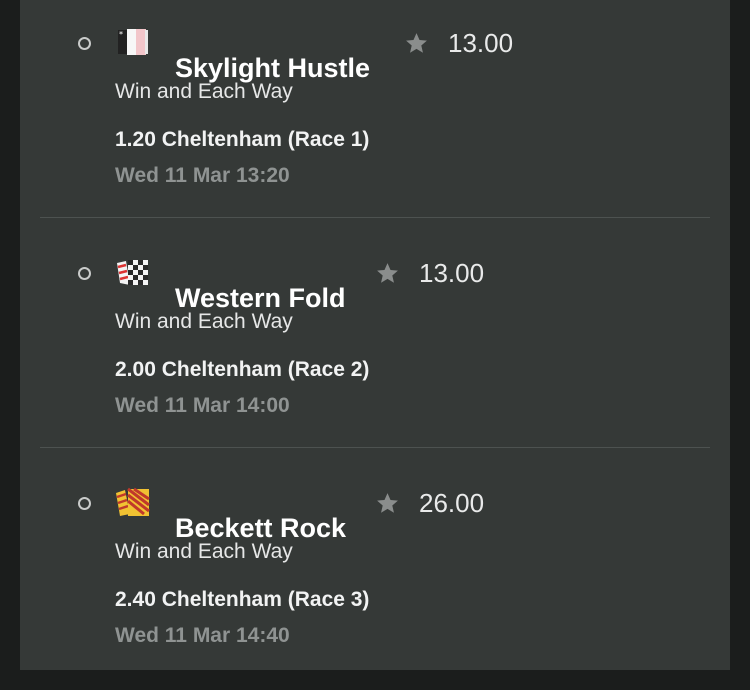 The width and height of the screenshot is (750, 690). Describe the element at coordinates (132, 272) in the screenshot. I see `silk-checked-icon` at that location.